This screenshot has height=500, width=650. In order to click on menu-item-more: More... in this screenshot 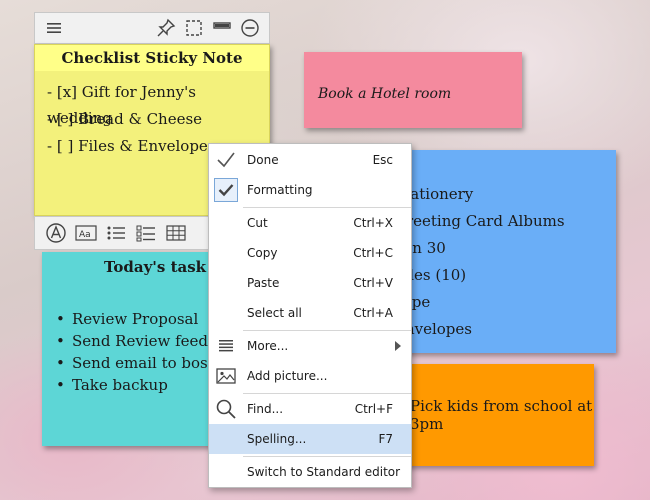, I will do `click(310, 346)`.